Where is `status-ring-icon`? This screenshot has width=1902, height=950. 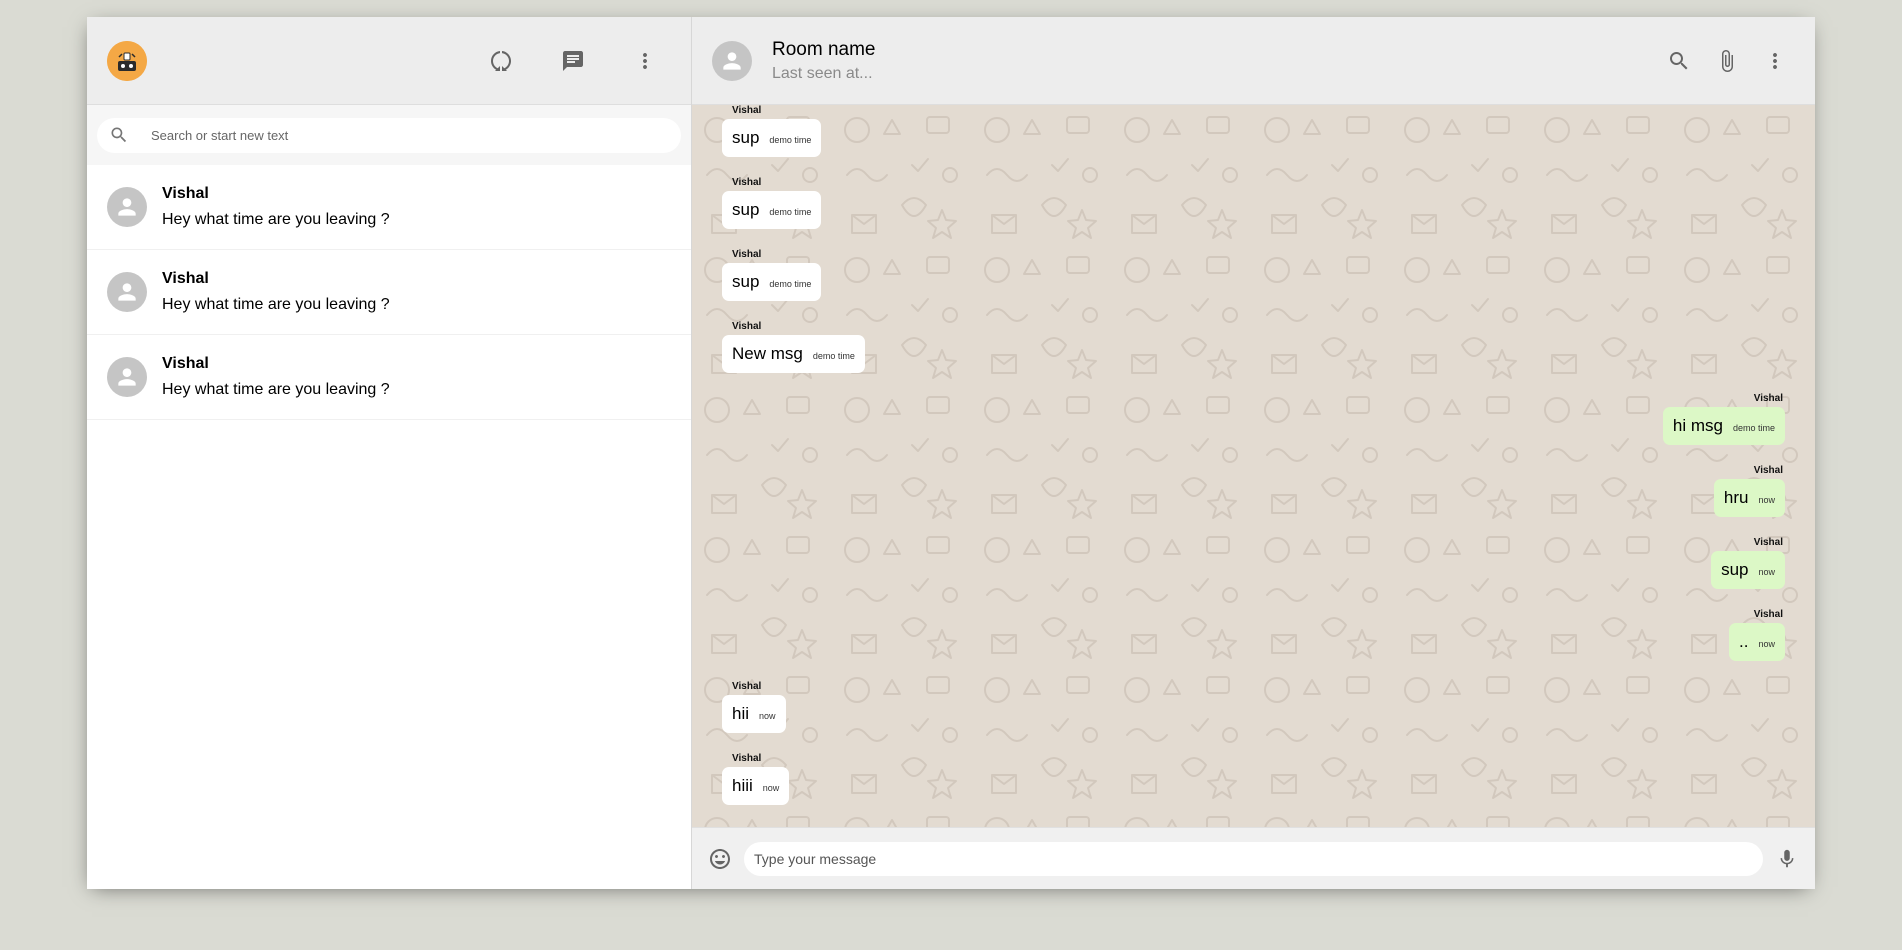 status-ring-icon is located at coordinates (501, 60).